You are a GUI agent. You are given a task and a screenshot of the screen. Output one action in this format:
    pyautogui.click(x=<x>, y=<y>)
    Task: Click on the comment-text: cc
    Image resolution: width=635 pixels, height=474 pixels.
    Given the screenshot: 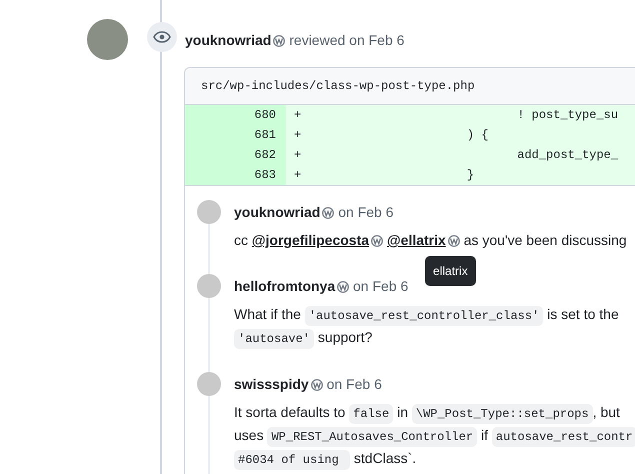 What is the action you would take?
    pyautogui.click(x=241, y=240)
    